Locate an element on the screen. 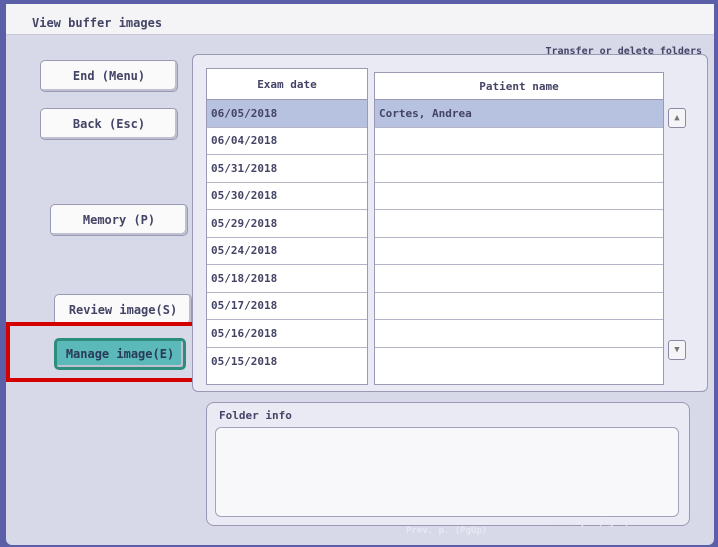 The height and width of the screenshot is (547, 718). next-page-button: Next p. (PgDn) is located at coordinates (592, 523).